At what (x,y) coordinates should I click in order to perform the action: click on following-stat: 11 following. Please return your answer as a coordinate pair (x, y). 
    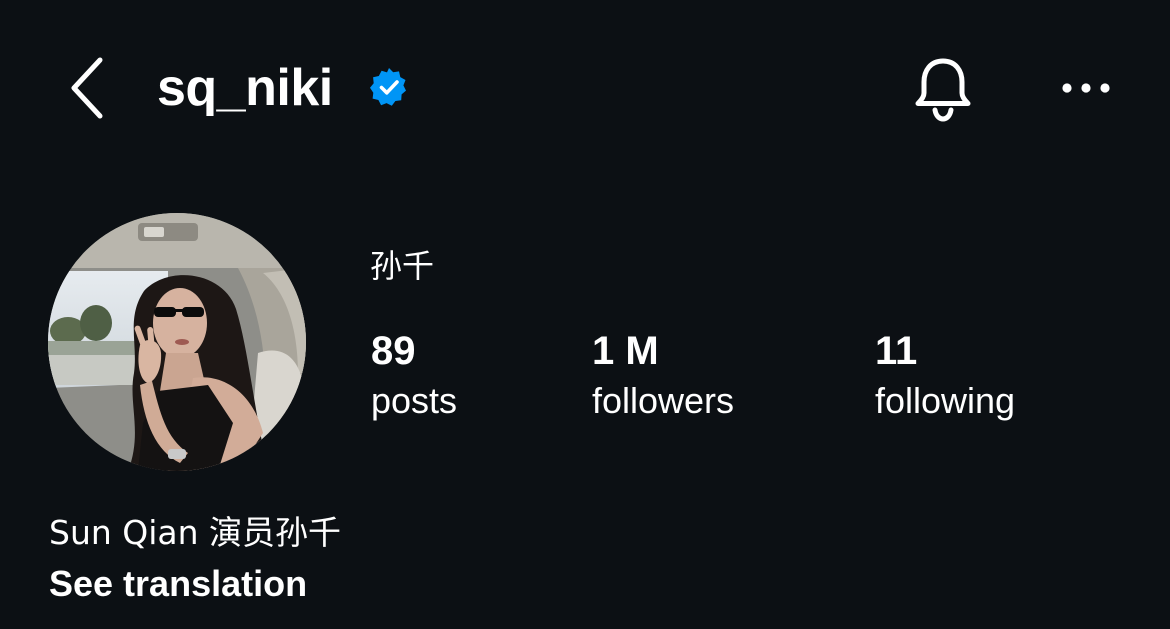
    Looking at the image, I should click on (945, 375).